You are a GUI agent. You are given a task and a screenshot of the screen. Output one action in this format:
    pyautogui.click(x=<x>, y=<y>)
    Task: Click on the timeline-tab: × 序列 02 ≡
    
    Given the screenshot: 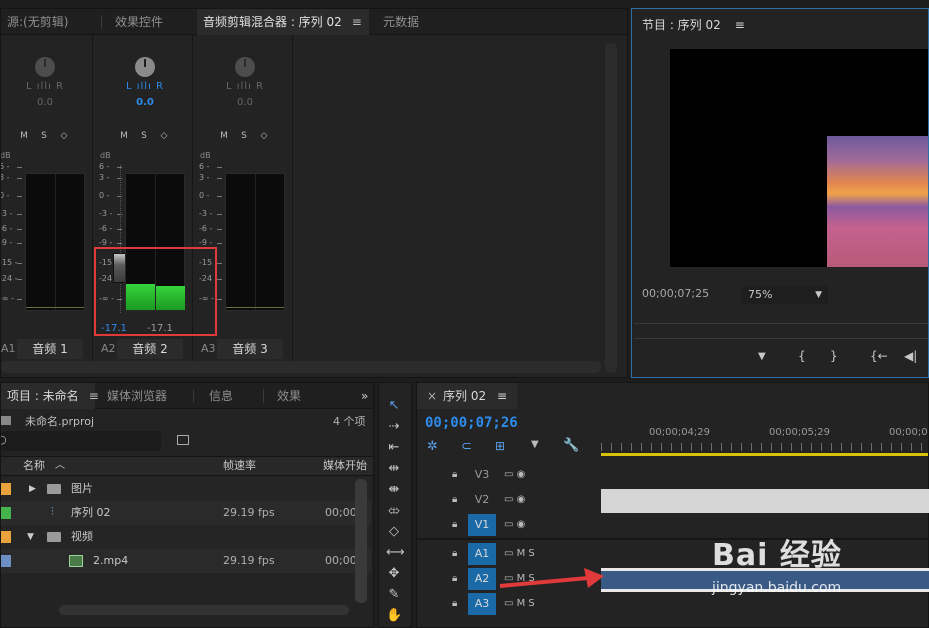 What is the action you would take?
    pyautogui.click(x=467, y=396)
    